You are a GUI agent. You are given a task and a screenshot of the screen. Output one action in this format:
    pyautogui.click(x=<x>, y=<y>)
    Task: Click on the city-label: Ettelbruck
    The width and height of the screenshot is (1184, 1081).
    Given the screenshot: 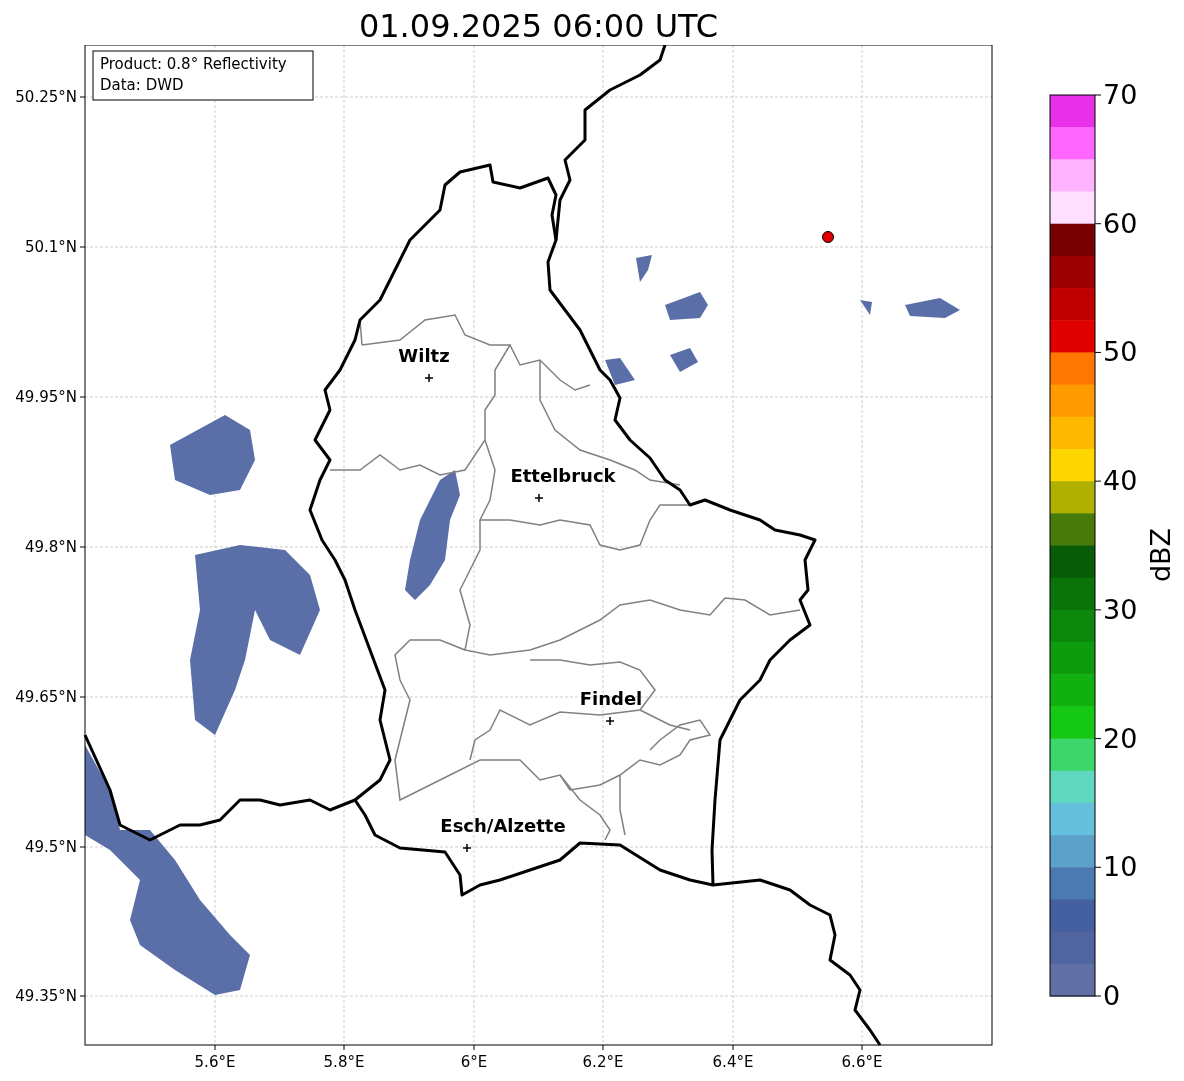 What is the action you would take?
    pyautogui.click(x=563, y=475)
    